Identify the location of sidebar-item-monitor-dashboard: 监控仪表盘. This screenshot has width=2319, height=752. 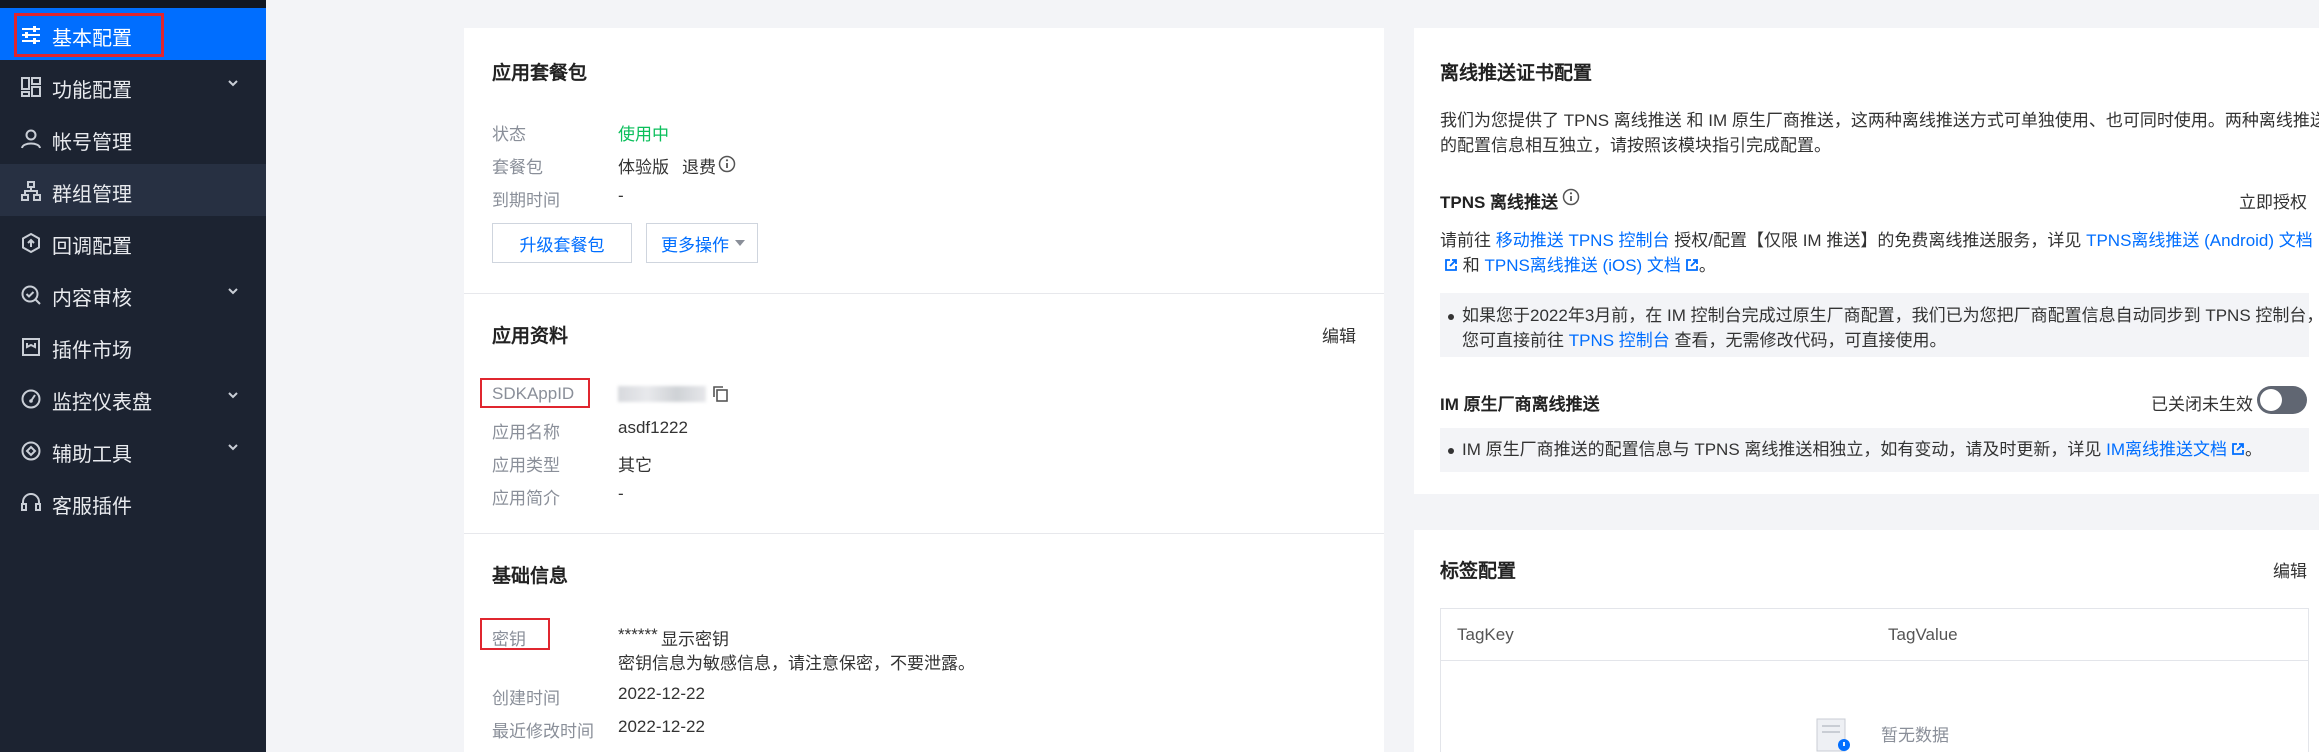
(133, 398).